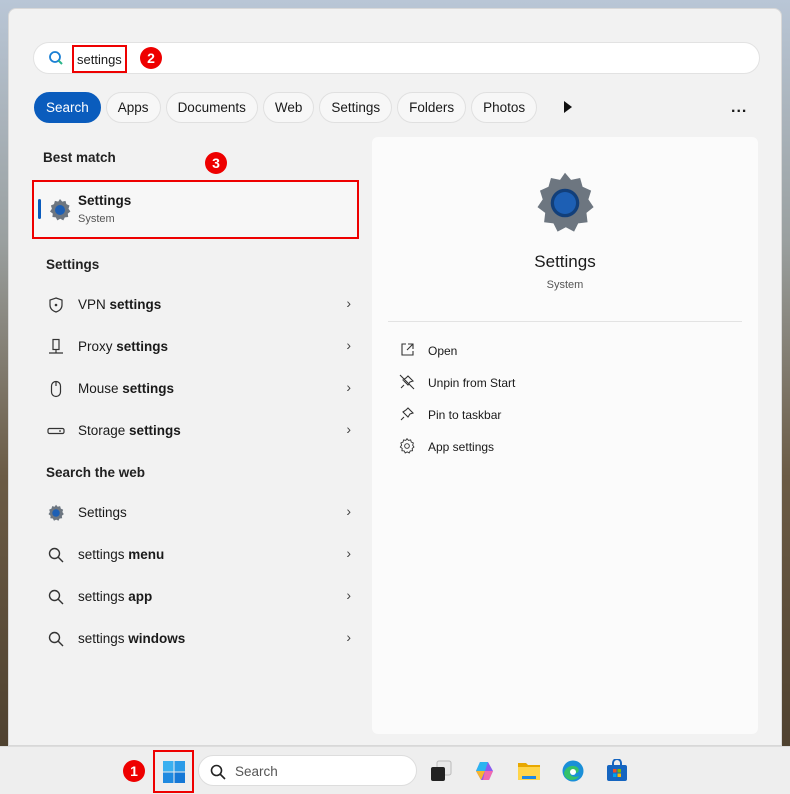  Describe the element at coordinates (105, 200) in the screenshot. I see `best-match-title: Settings` at that location.